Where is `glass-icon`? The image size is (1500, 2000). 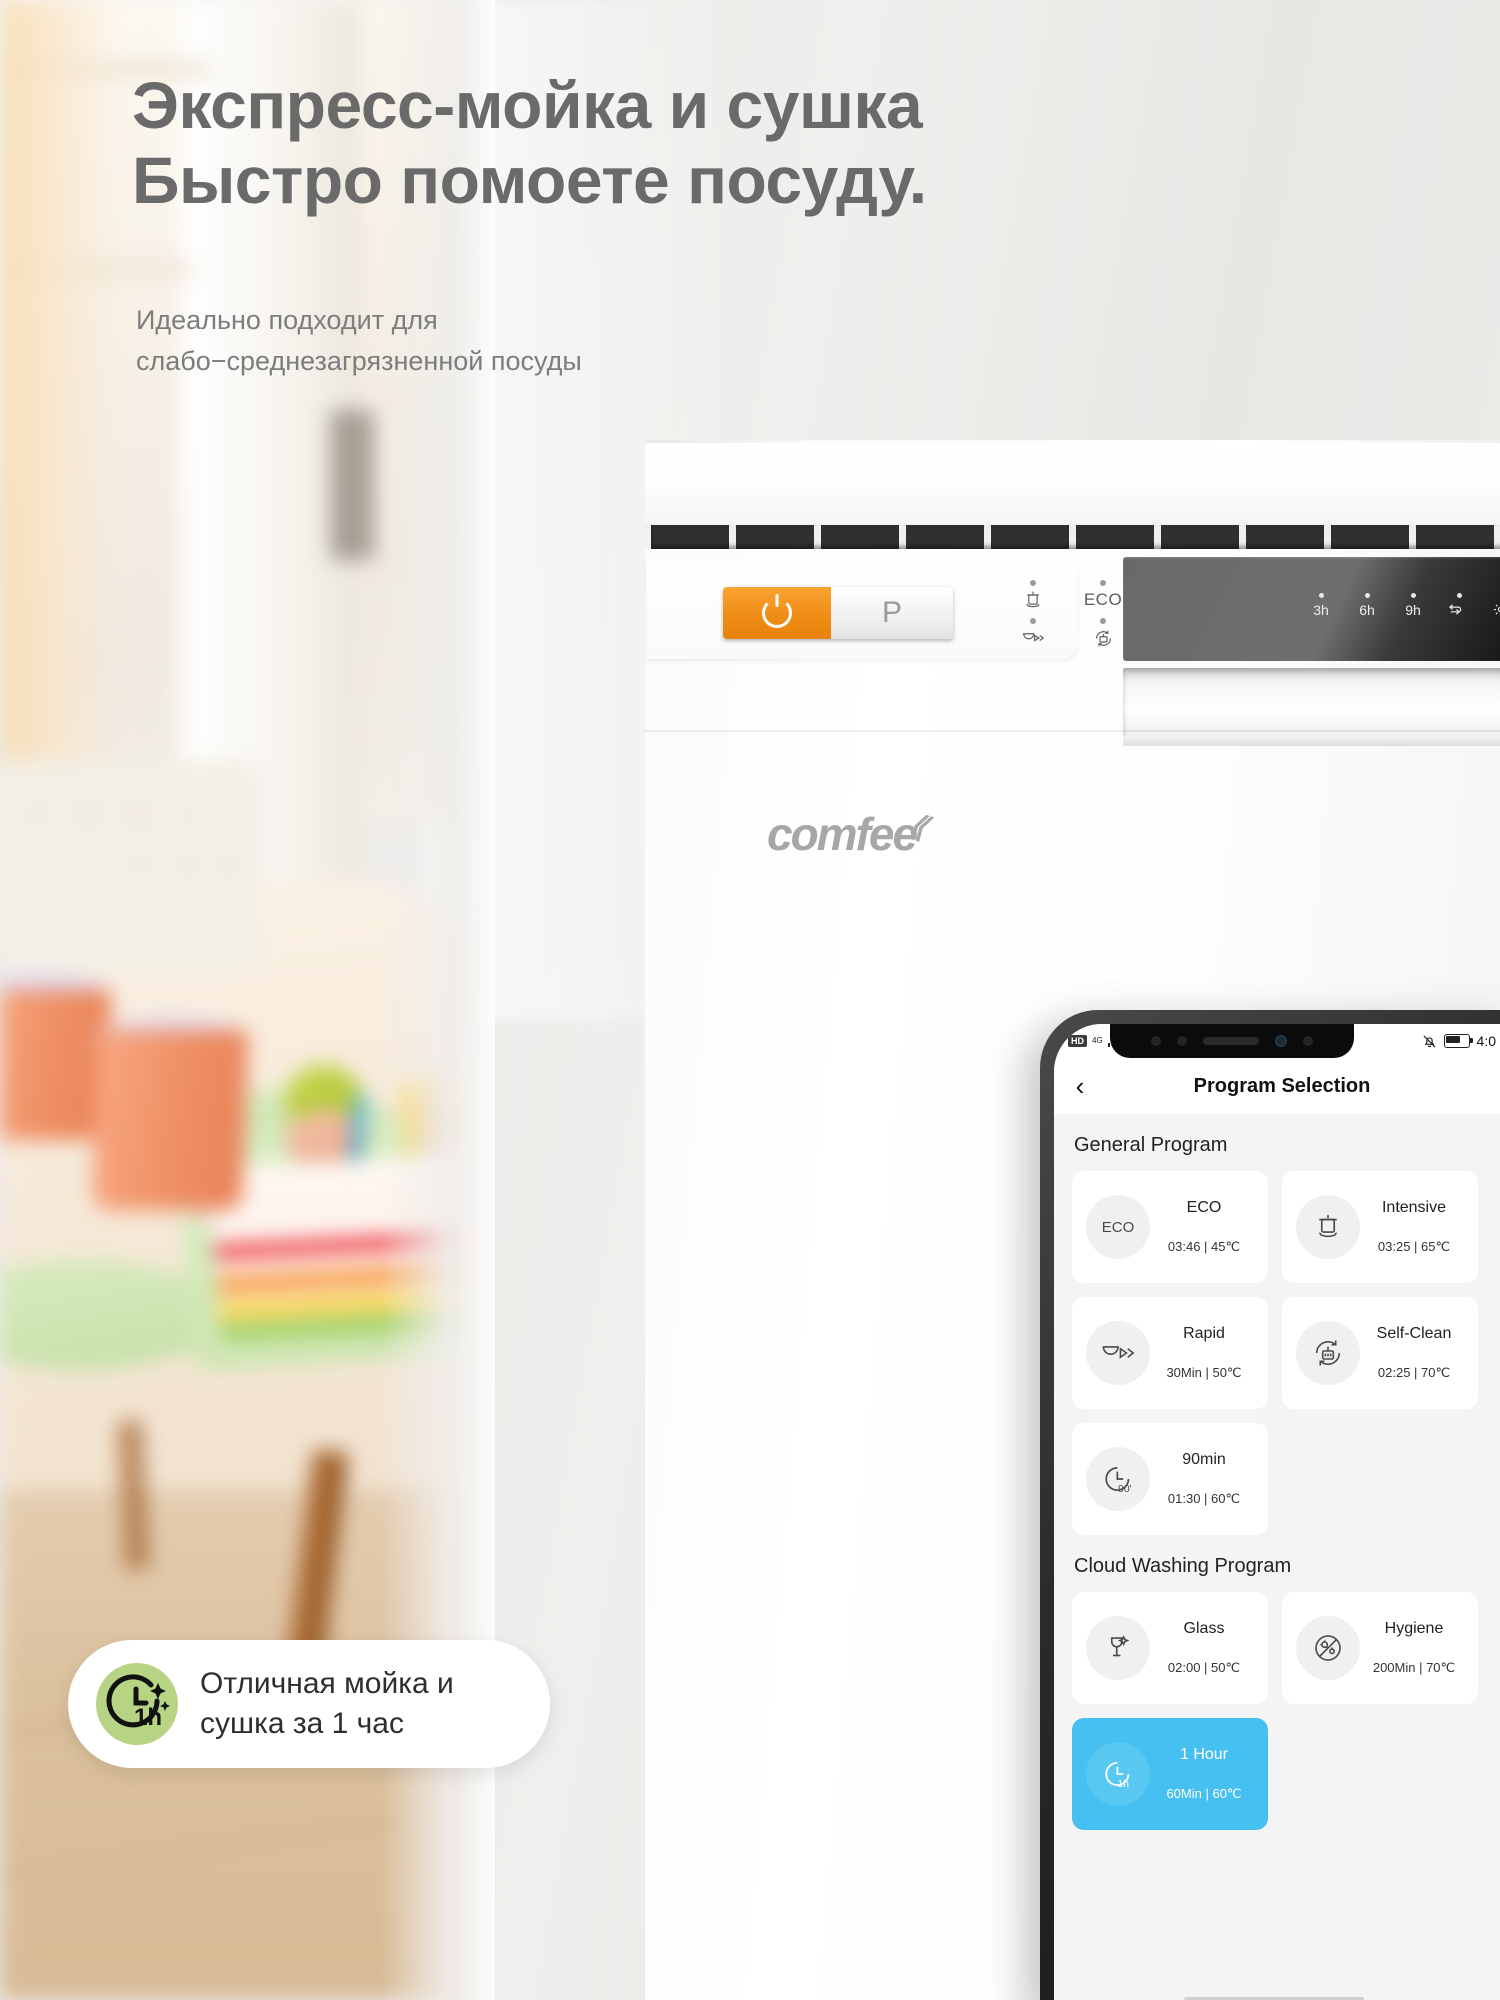
glass-icon is located at coordinates (1118, 1648).